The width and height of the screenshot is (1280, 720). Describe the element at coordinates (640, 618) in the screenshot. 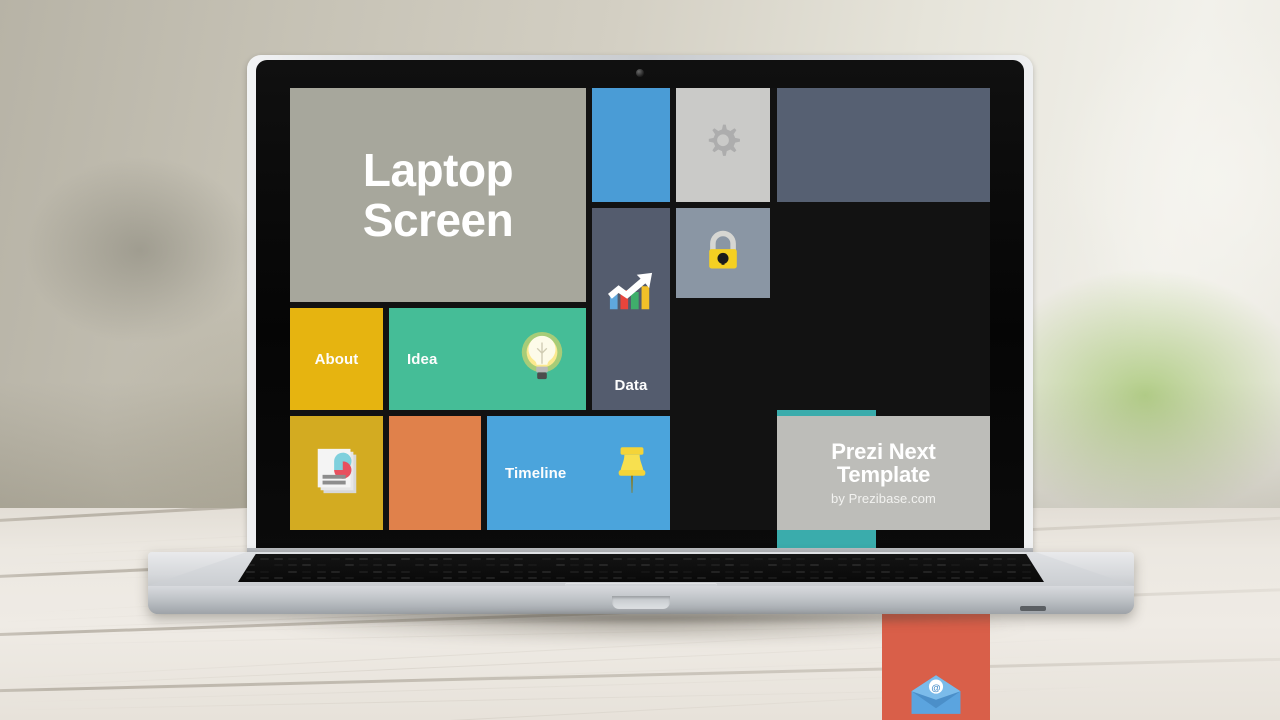

I see `laptop-base-shadow` at that location.